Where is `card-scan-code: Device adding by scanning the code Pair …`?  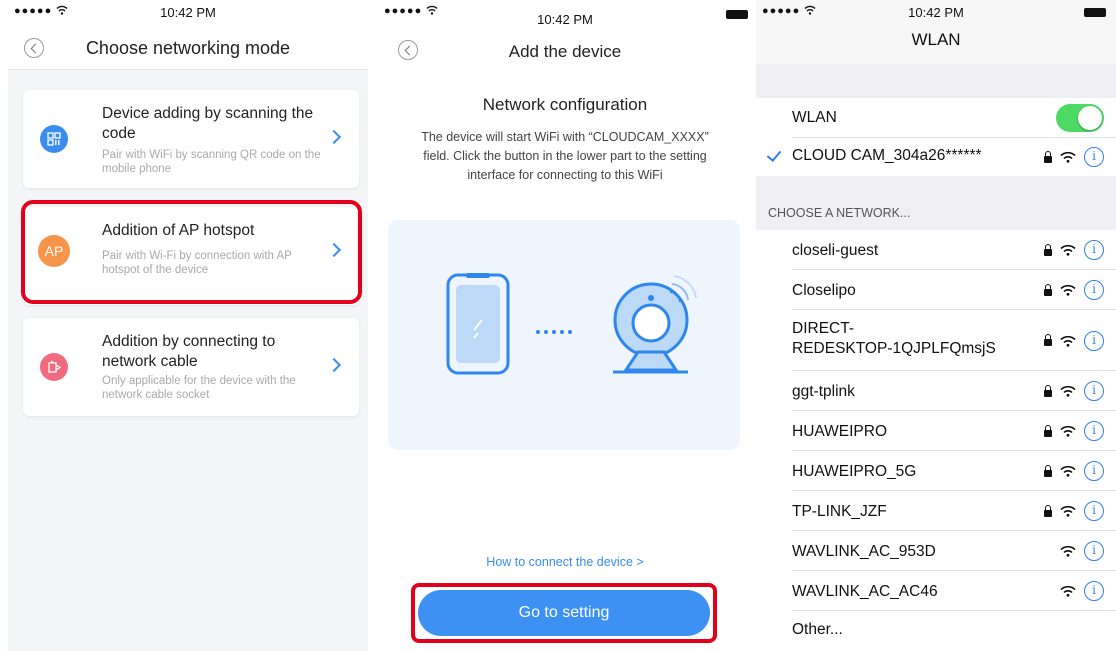 card-scan-code: Device adding by scanning the code Pair … is located at coordinates (191, 139).